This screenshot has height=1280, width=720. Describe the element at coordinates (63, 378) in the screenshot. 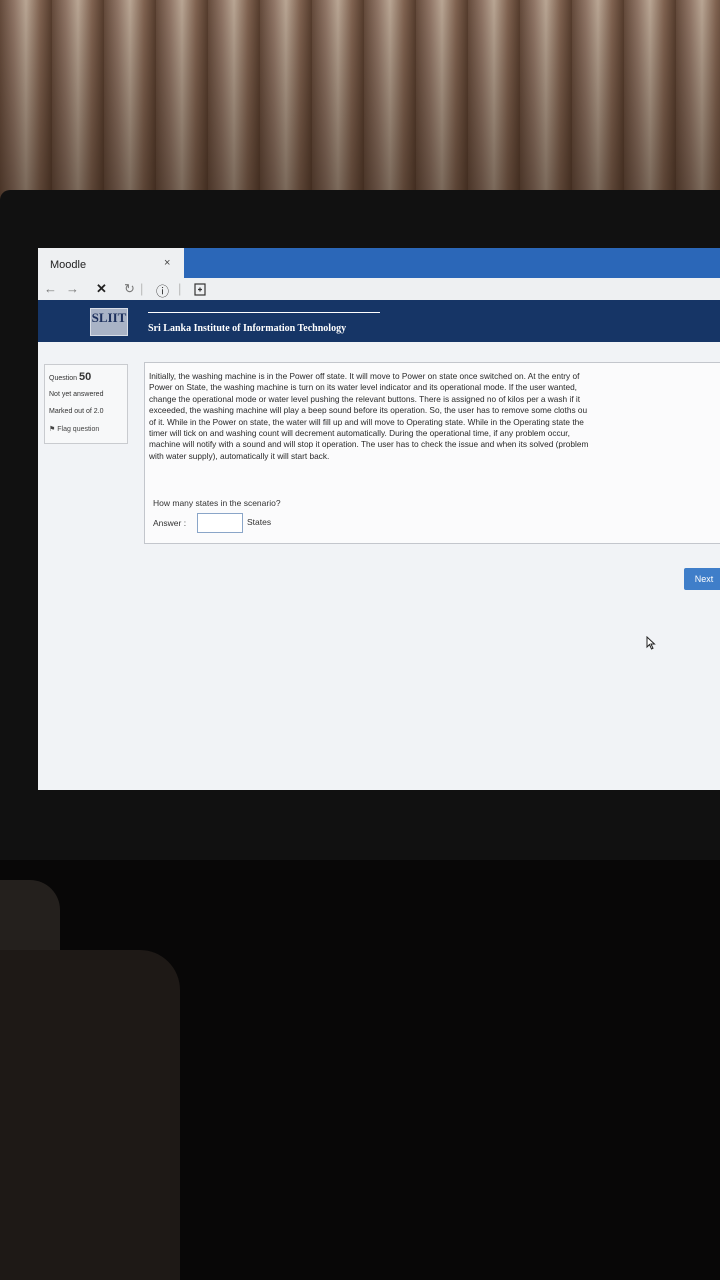

I see `question-label: Question` at that location.